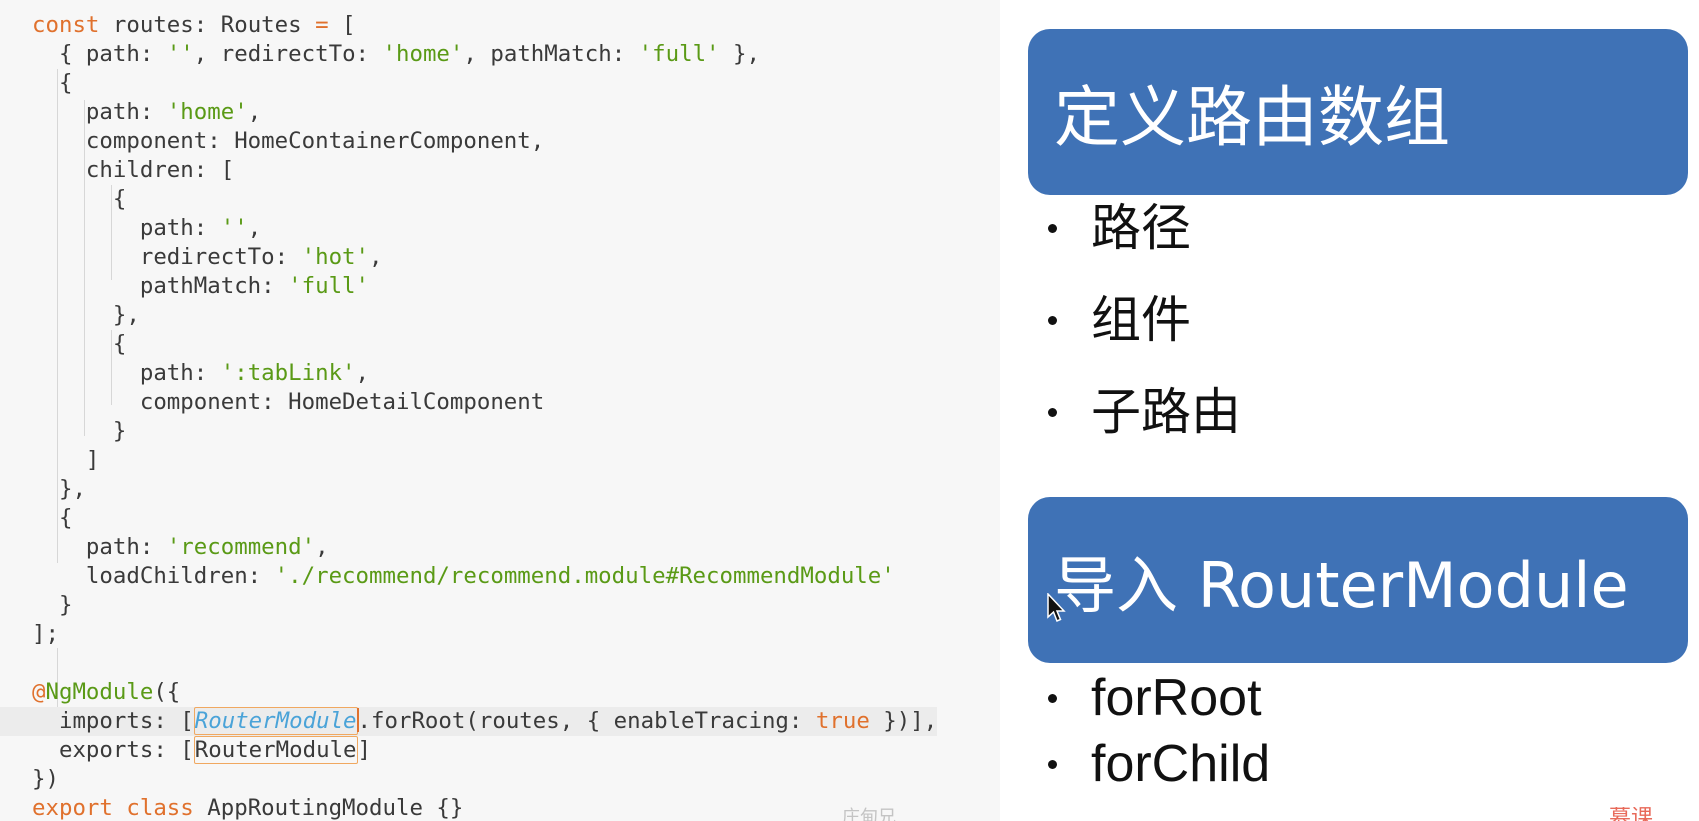 This screenshot has height=821, width=1699. I want to click on code-token: }), so click(45, 779).